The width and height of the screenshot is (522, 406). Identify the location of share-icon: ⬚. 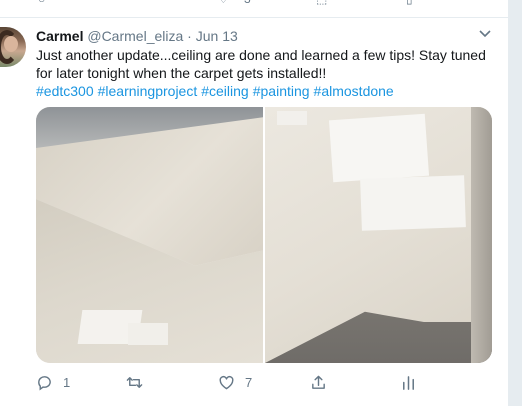
(321, 3).